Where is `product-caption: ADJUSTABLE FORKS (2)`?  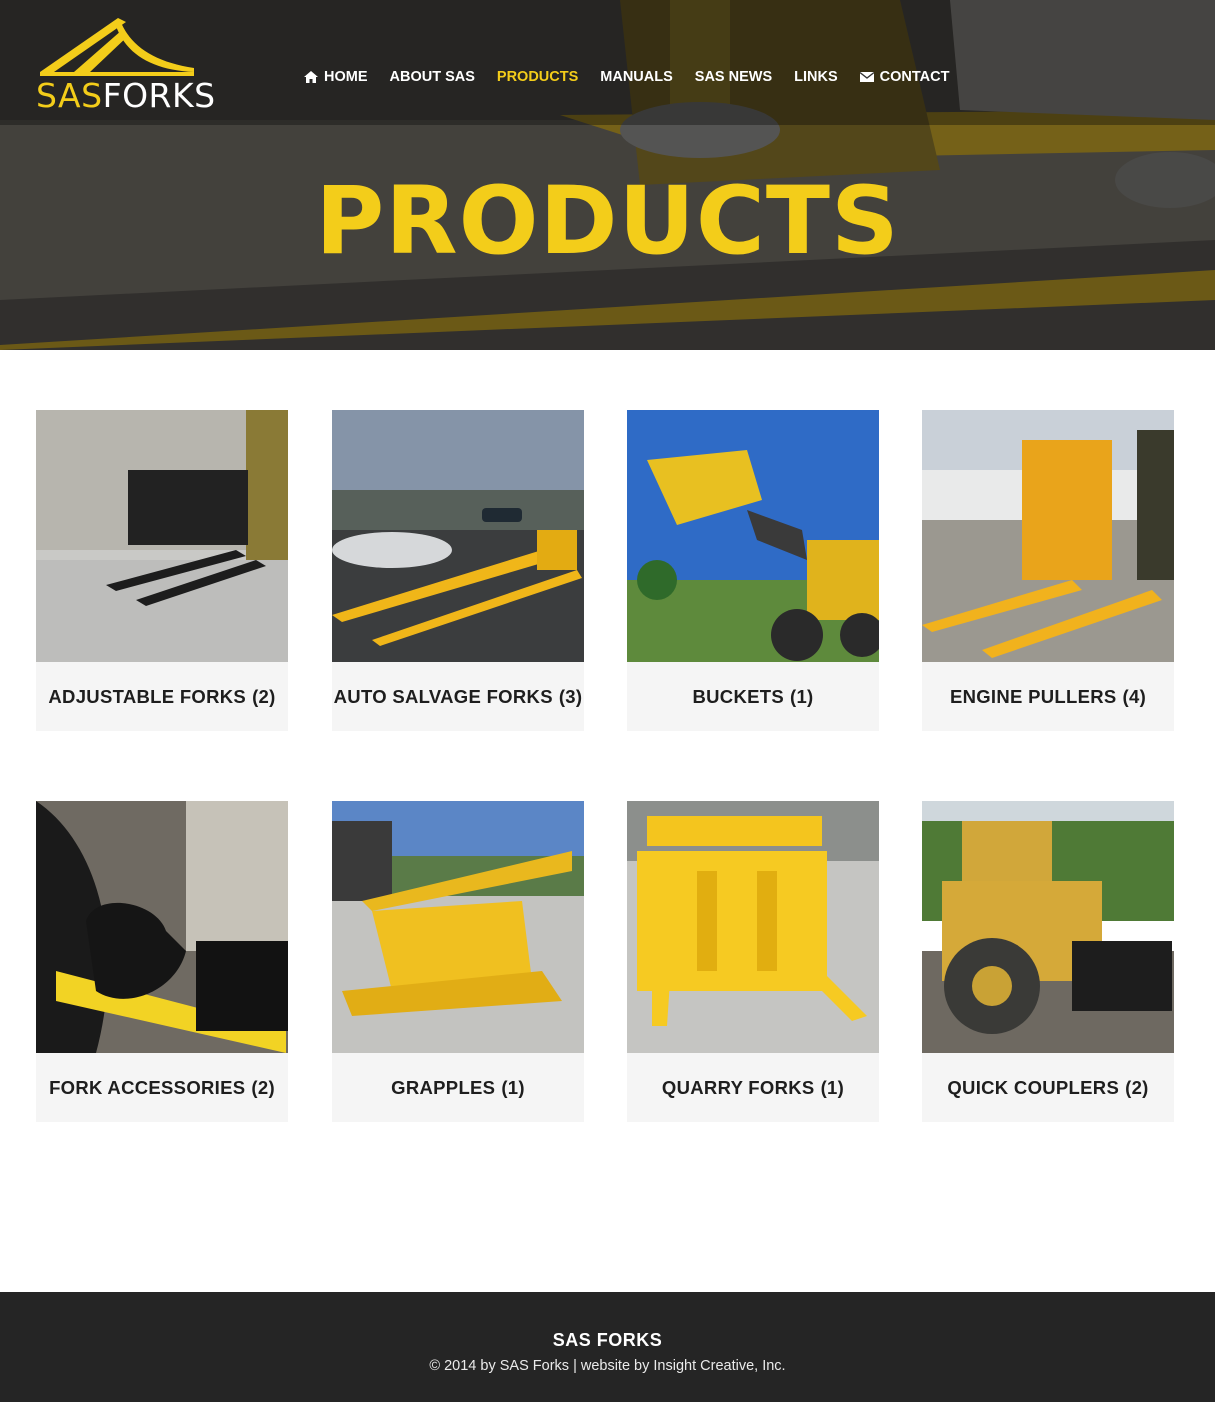
product-caption: ADJUSTABLE FORKS (2) is located at coordinates (162, 696).